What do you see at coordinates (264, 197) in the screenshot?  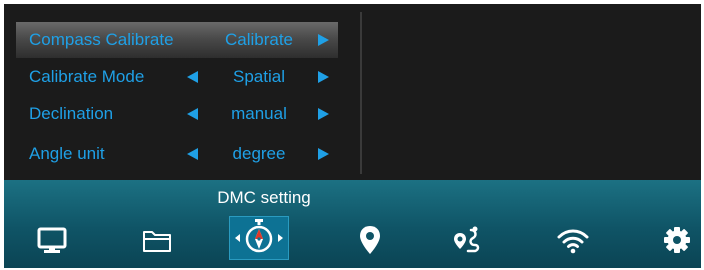 I see `active-section-title: DMC setting` at bounding box center [264, 197].